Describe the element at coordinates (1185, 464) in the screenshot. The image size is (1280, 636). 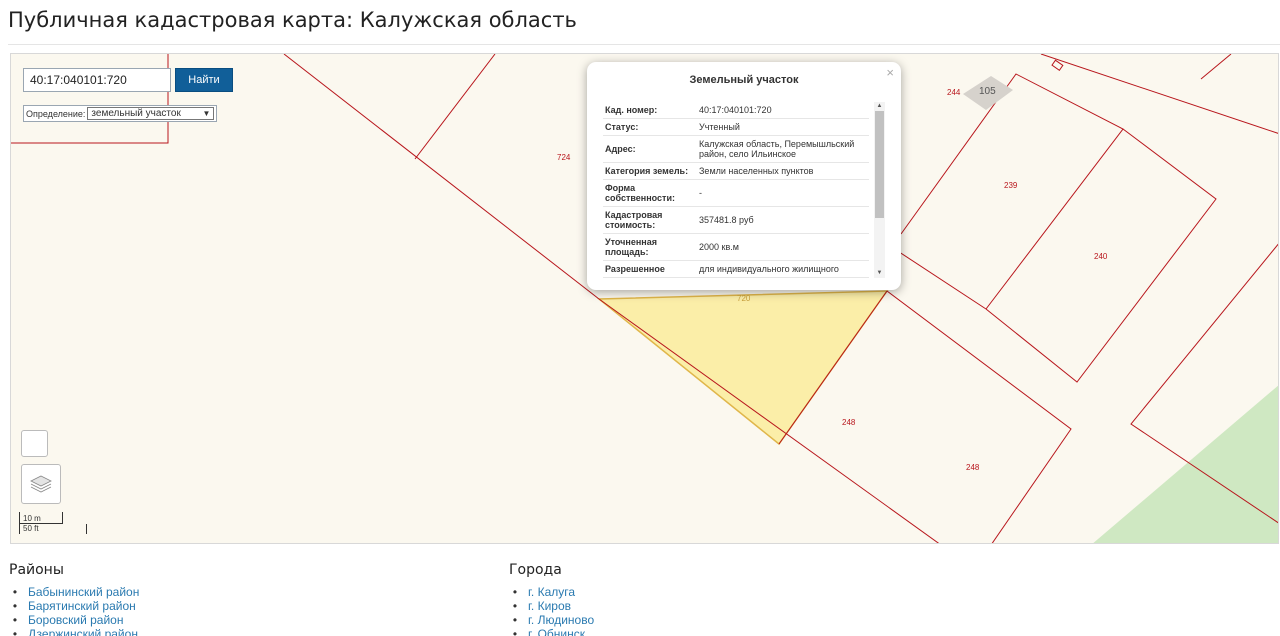
I see `green-area` at that location.